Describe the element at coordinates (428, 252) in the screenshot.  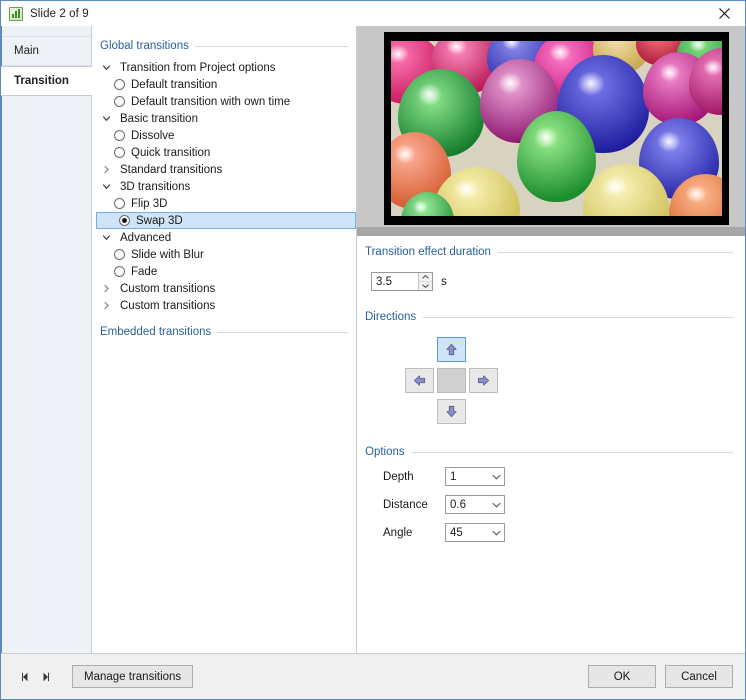
I see `duration-section-label: Transition effect duration` at that location.